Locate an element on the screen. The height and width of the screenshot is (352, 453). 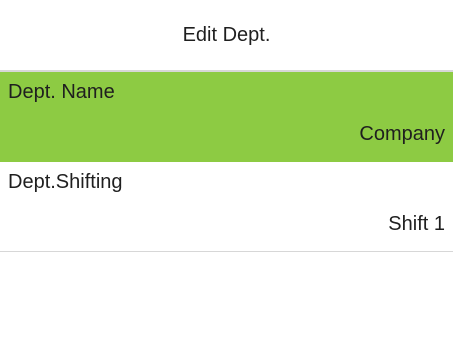
dept-name-value: Company is located at coordinates (402, 134).